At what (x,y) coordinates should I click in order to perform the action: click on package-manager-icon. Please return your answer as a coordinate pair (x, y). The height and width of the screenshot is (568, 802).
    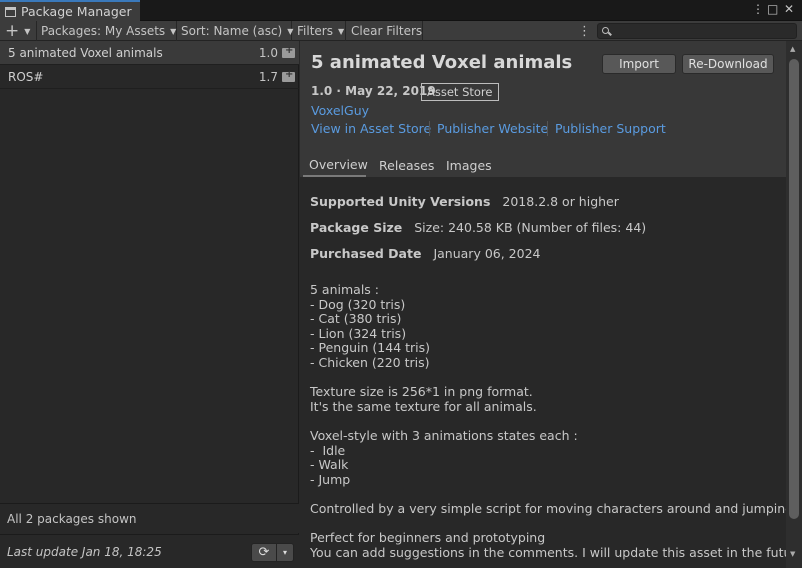
    Looking at the image, I should click on (10, 11).